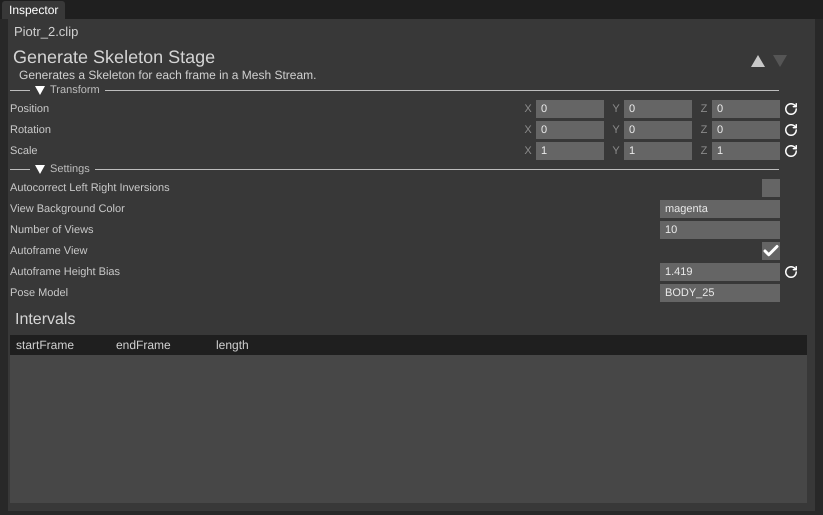 The height and width of the screenshot is (515, 823). I want to click on field-label: Autoframe Height Bias, so click(66, 272).